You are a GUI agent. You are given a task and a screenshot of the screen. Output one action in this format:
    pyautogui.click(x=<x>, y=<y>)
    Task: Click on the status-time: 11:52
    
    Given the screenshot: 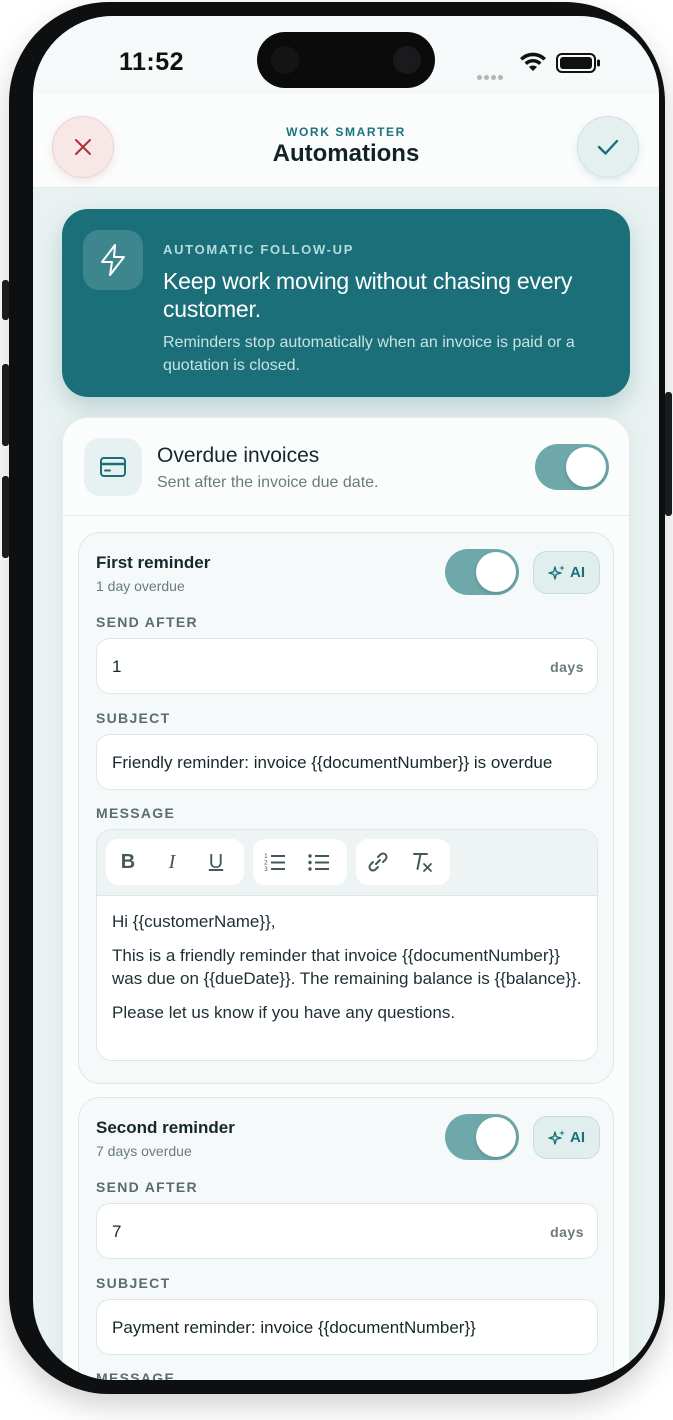 What is the action you would take?
    pyautogui.click(x=152, y=62)
    